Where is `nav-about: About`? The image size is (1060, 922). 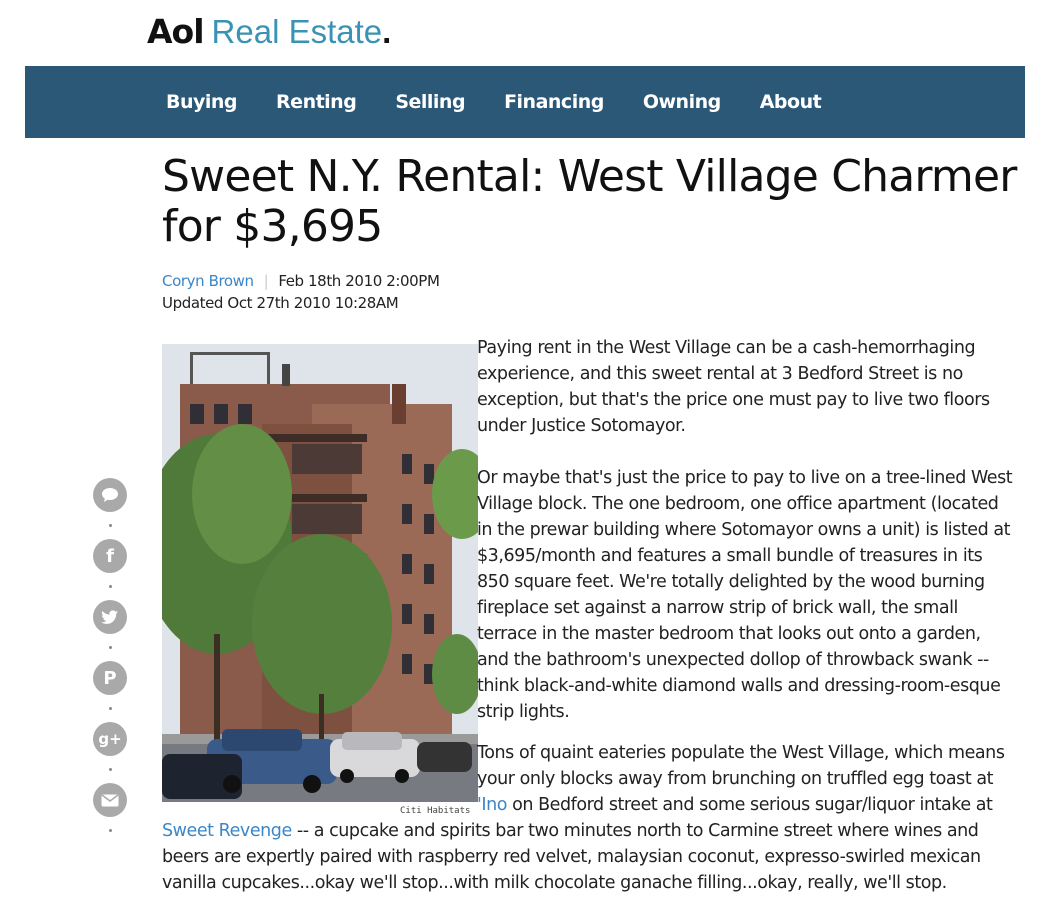 nav-about: About is located at coordinates (791, 102).